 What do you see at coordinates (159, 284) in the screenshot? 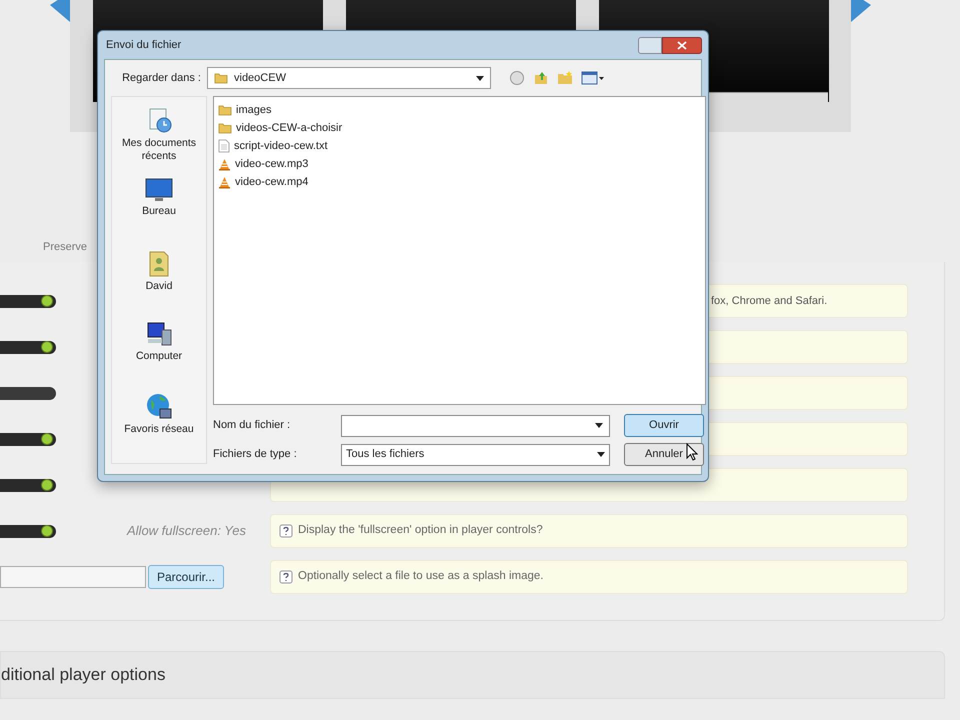
I see `place-item: David` at bounding box center [159, 284].